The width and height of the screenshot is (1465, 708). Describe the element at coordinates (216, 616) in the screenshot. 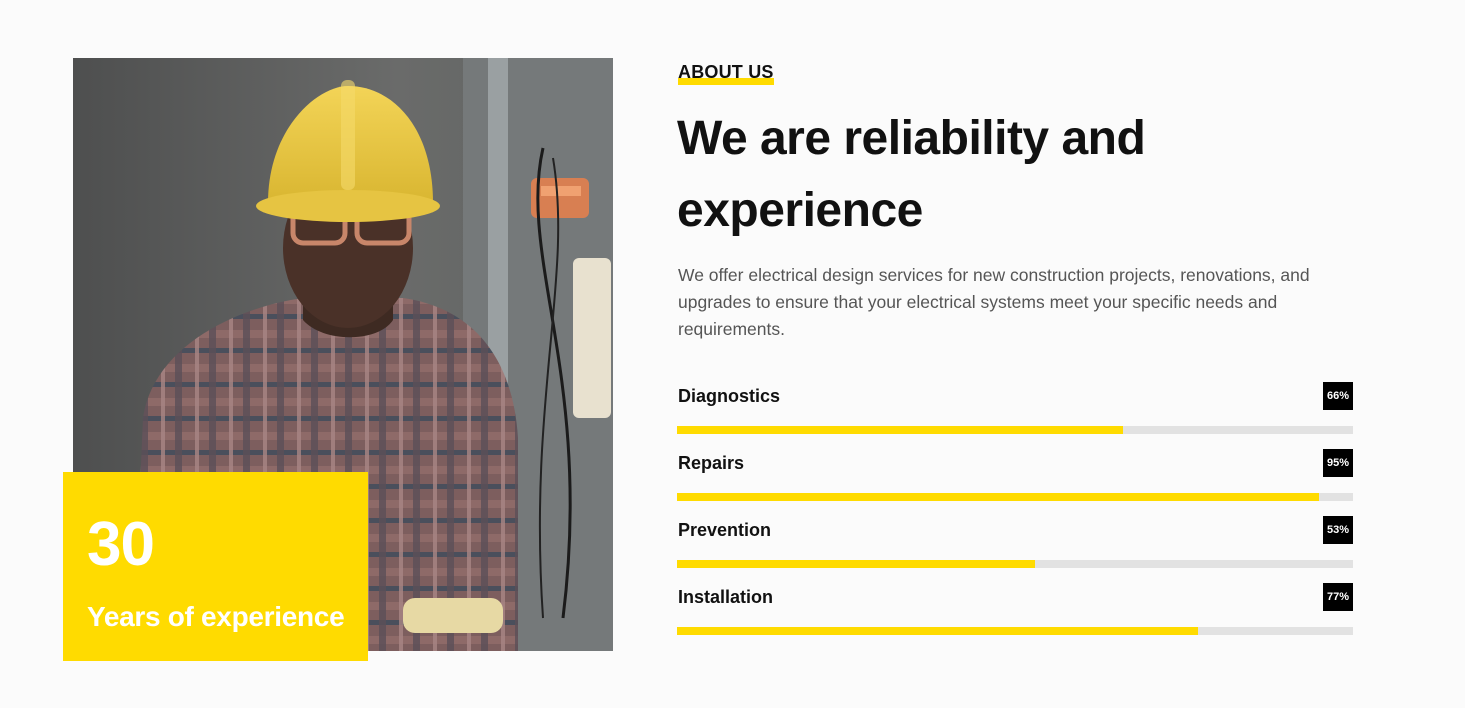

I see `experience-years-label: Years of experience` at that location.